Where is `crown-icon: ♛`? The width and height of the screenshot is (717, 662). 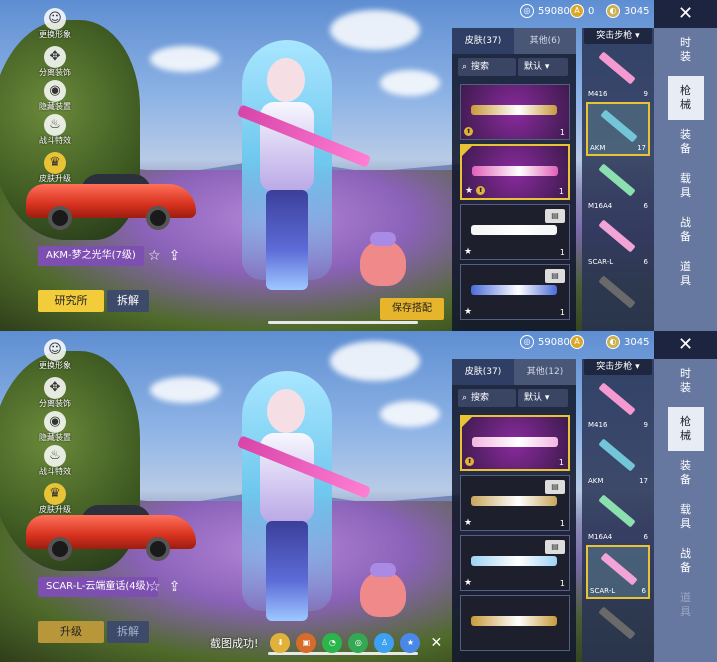 crown-icon: ♛ is located at coordinates (55, 494).